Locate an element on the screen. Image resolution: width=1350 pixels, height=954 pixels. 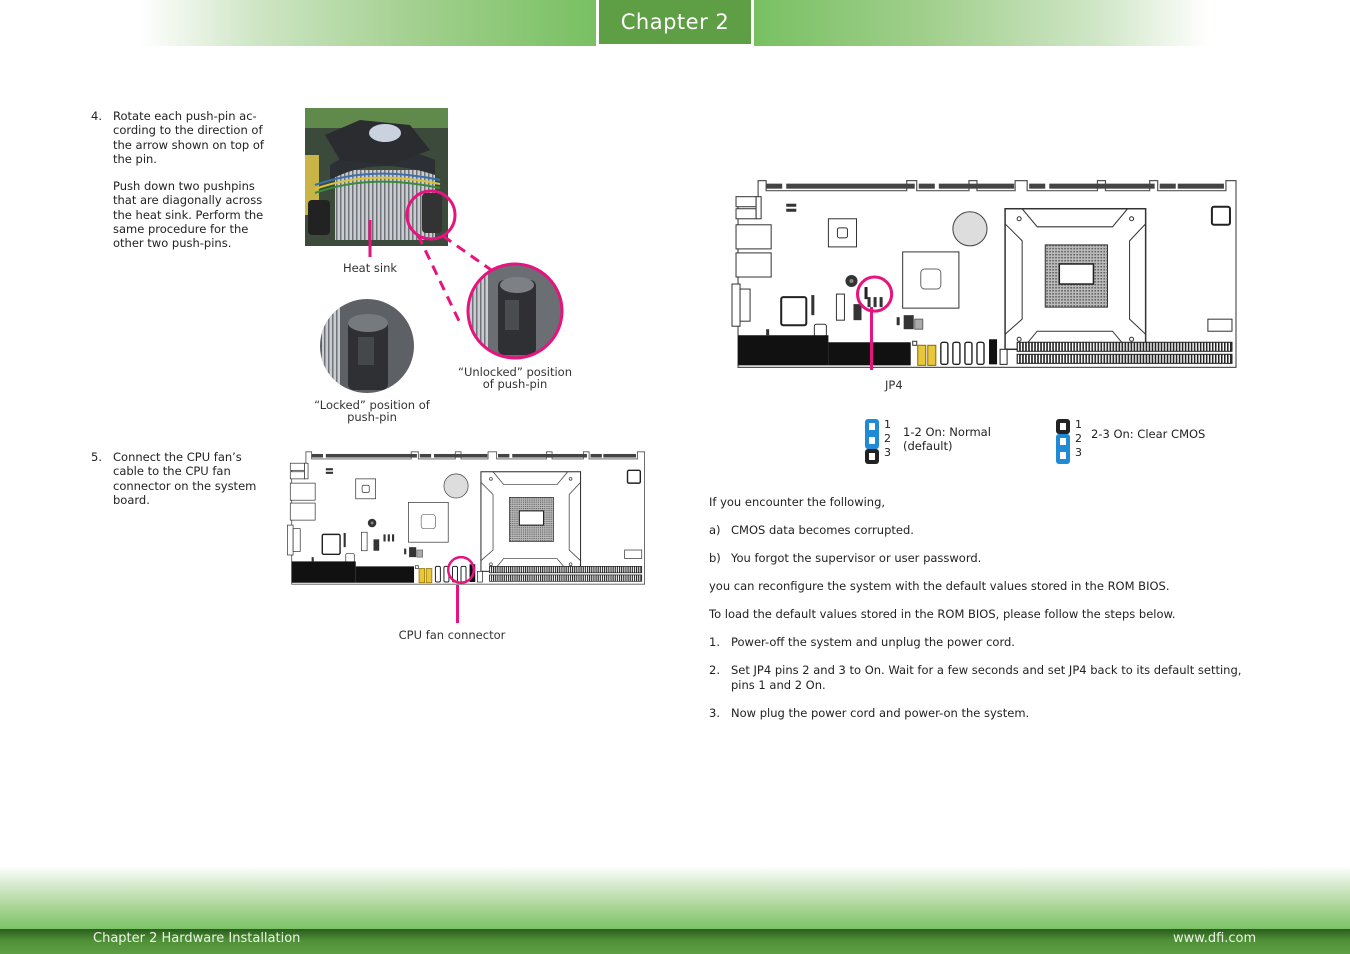
jumper-icon-1-2-on is located at coordinates (872, 441).